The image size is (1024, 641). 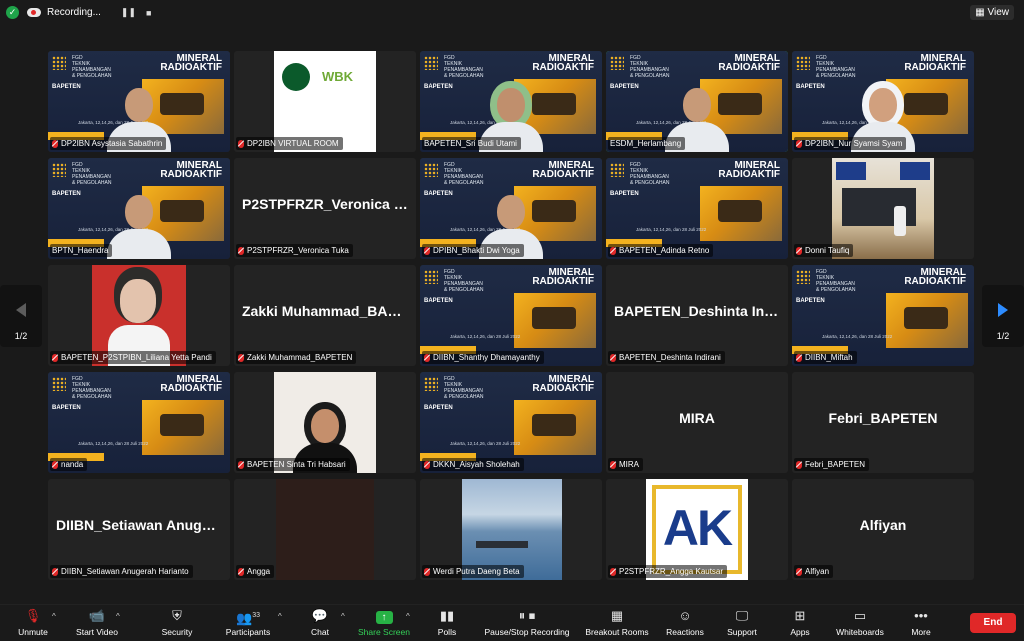 What do you see at coordinates (685, 624) in the screenshot?
I see `reactions-button: ☺ Reactions` at bounding box center [685, 624].